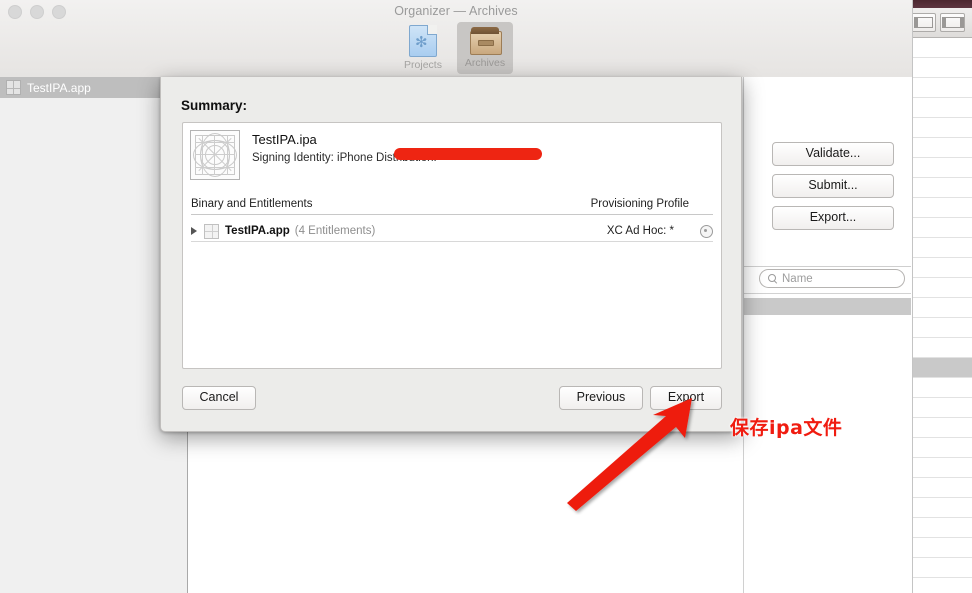 This screenshot has width=972, height=593. I want to click on background-window-toolbar, so click(939, 23).